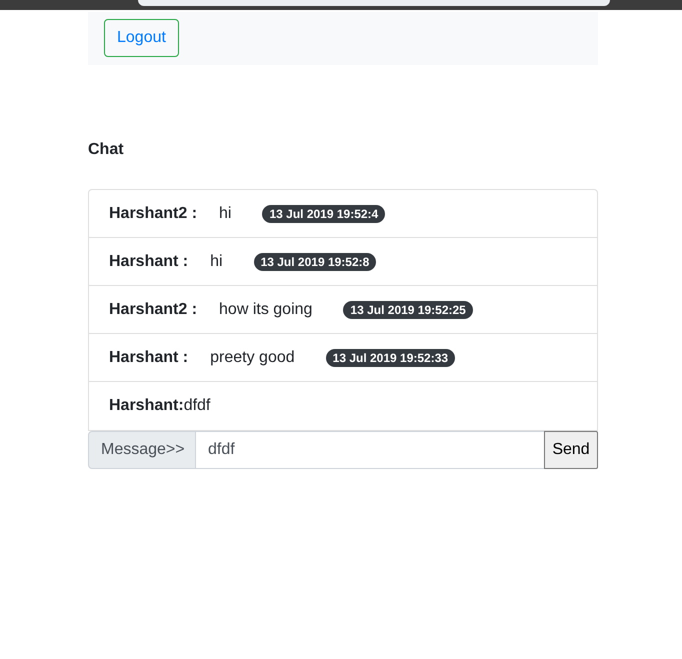 This screenshot has height=659, width=682. What do you see at coordinates (370, 450) in the screenshot?
I see `message-input: dfdf` at bounding box center [370, 450].